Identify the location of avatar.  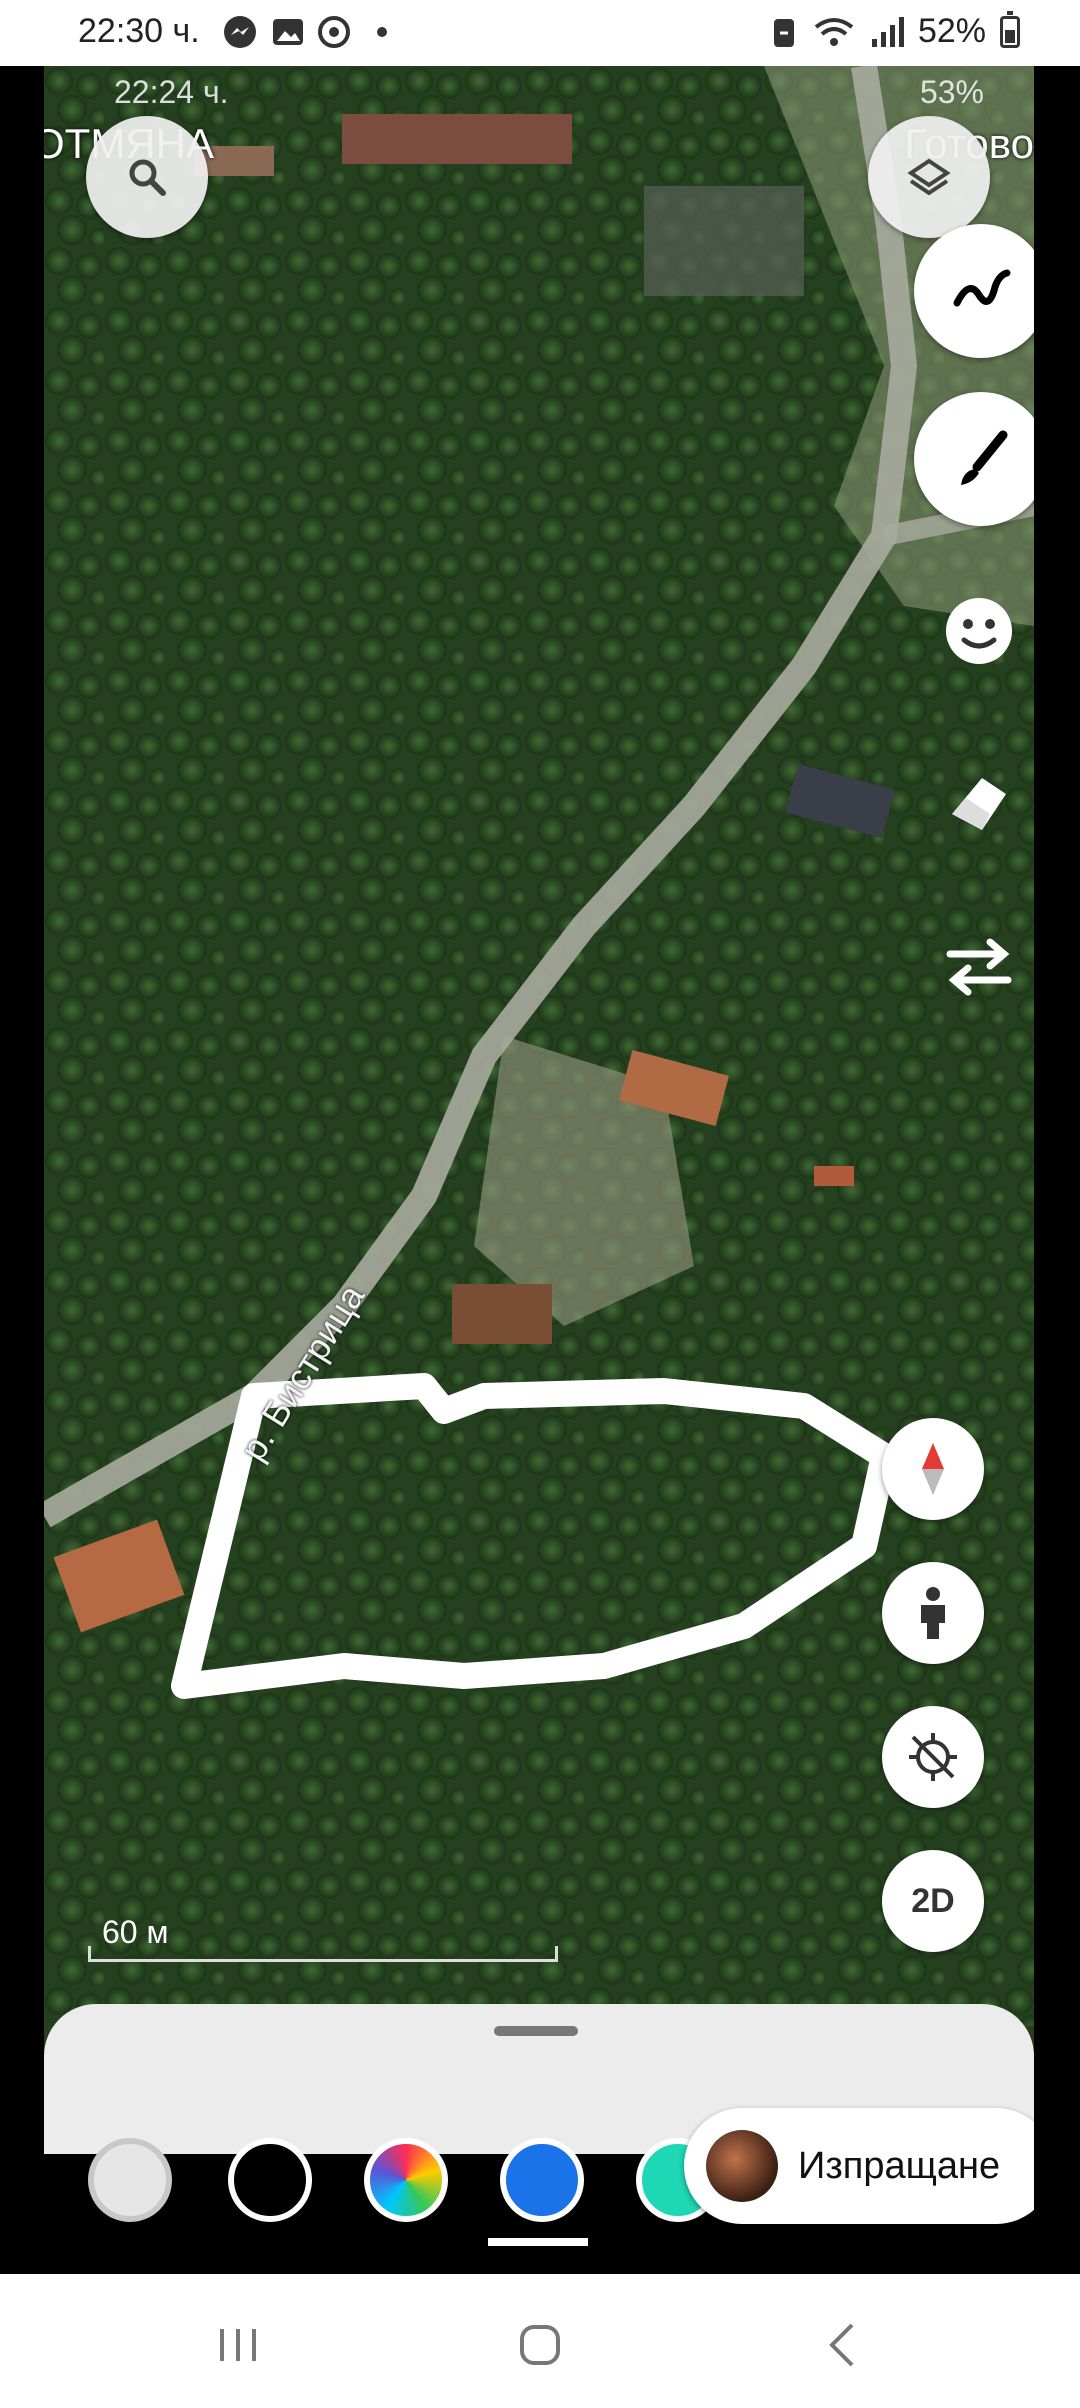
(742, 2166).